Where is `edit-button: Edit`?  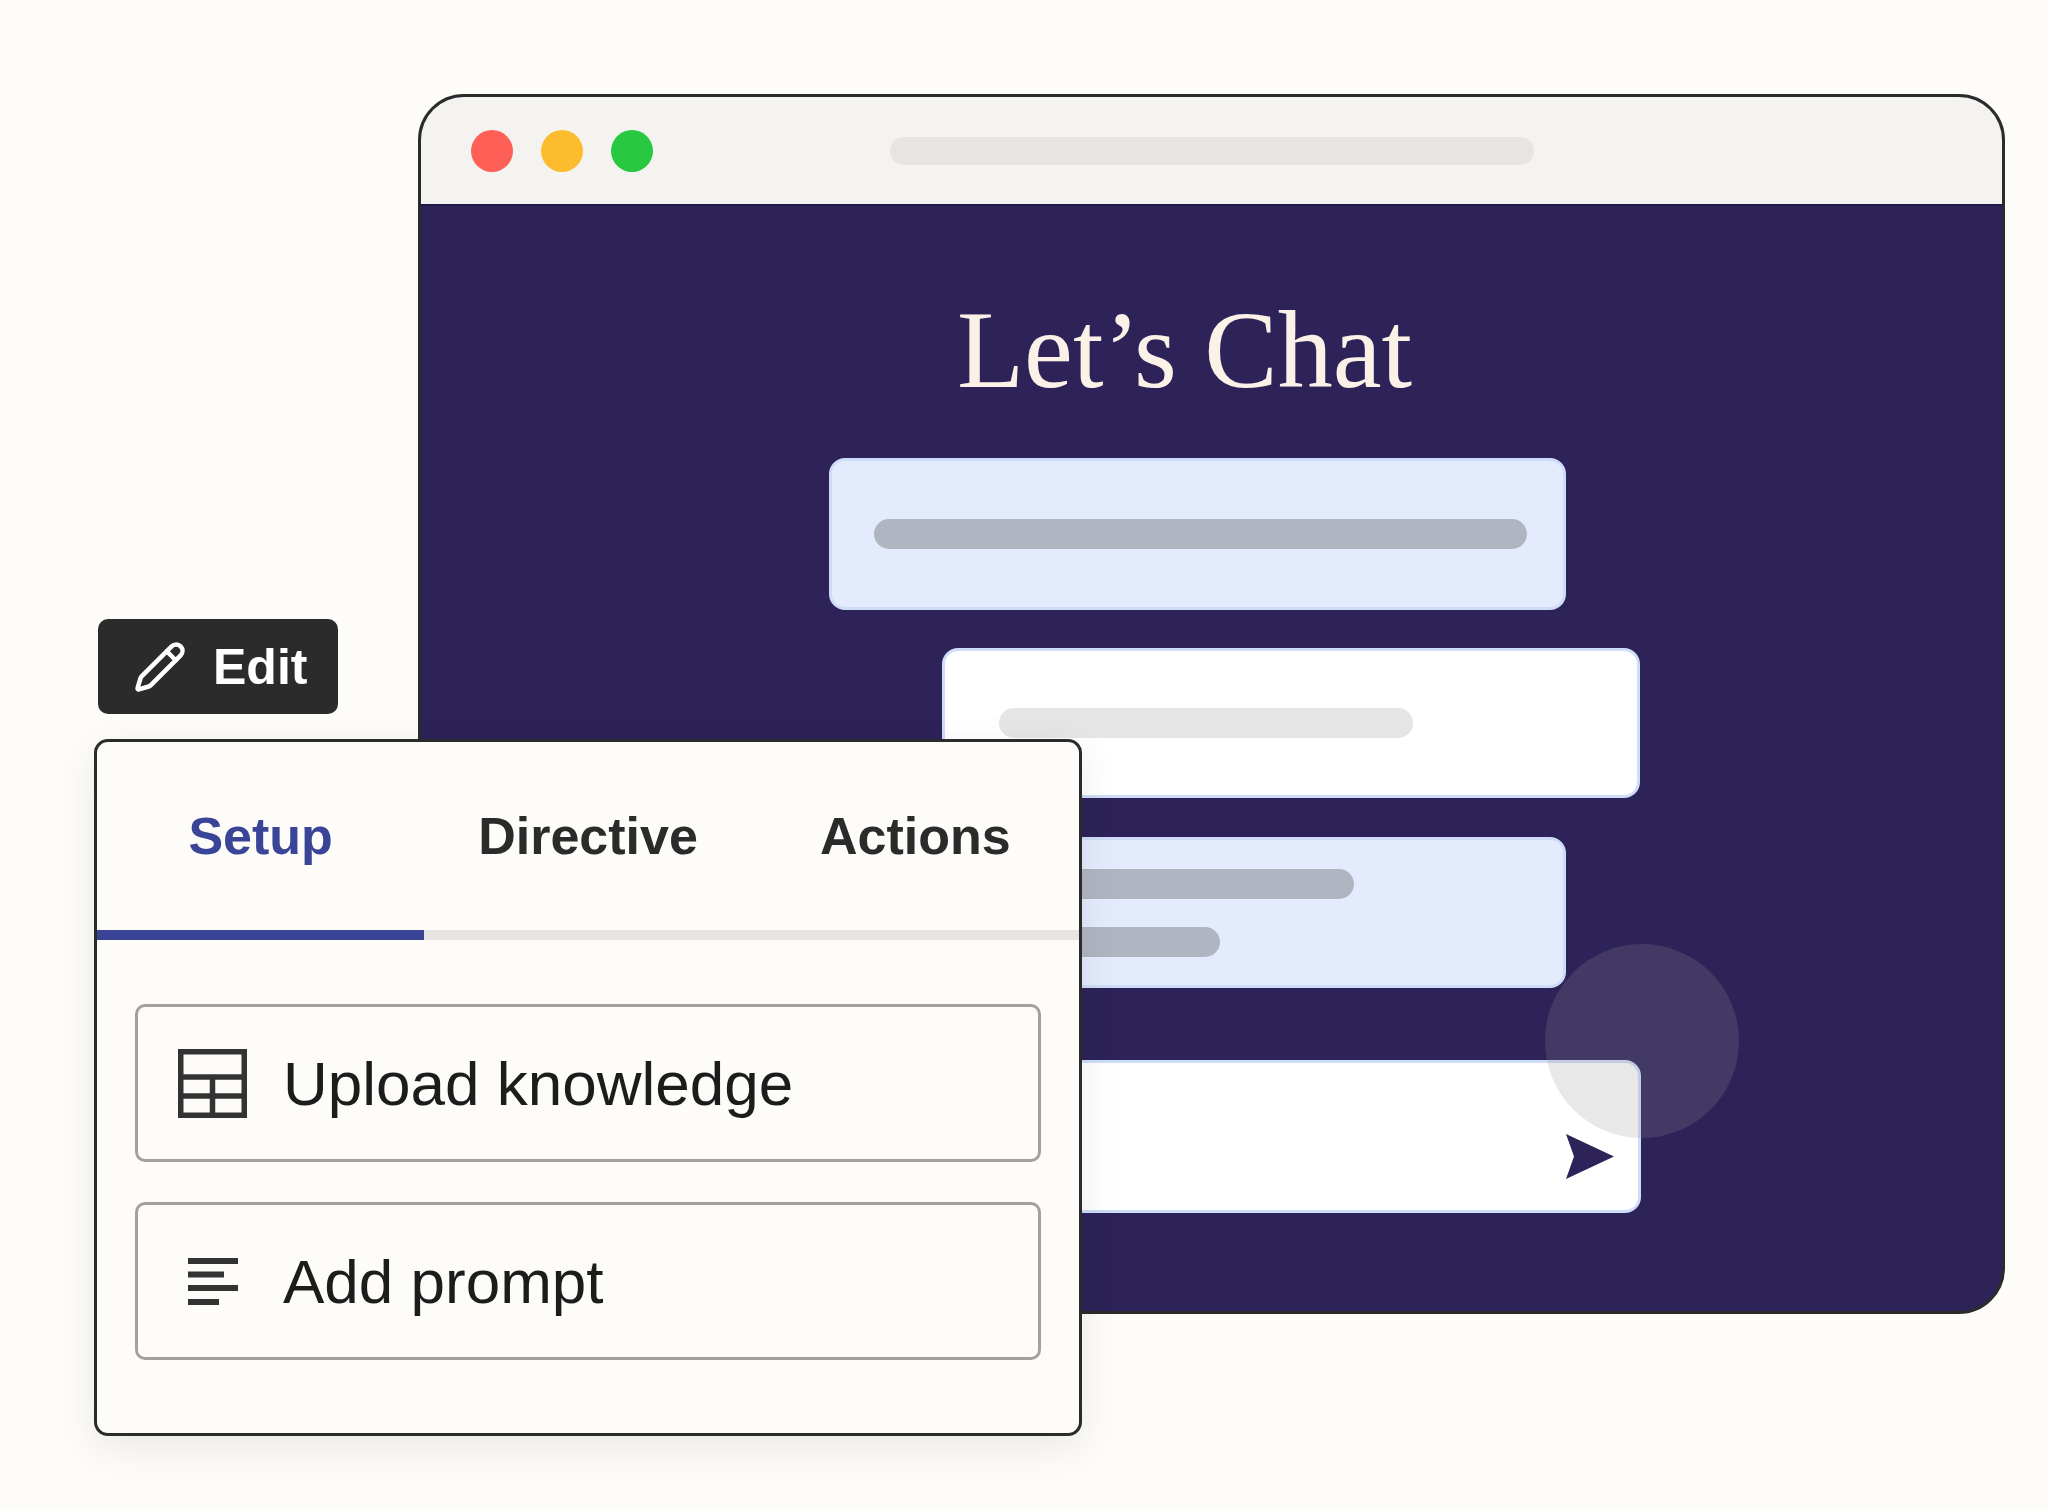 edit-button: Edit is located at coordinates (218, 666).